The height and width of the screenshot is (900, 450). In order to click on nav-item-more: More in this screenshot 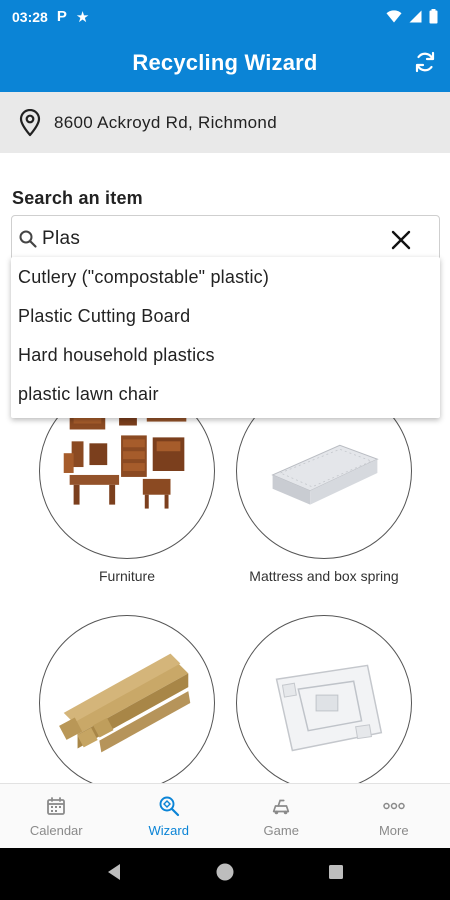, I will do `click(394, 816)`.